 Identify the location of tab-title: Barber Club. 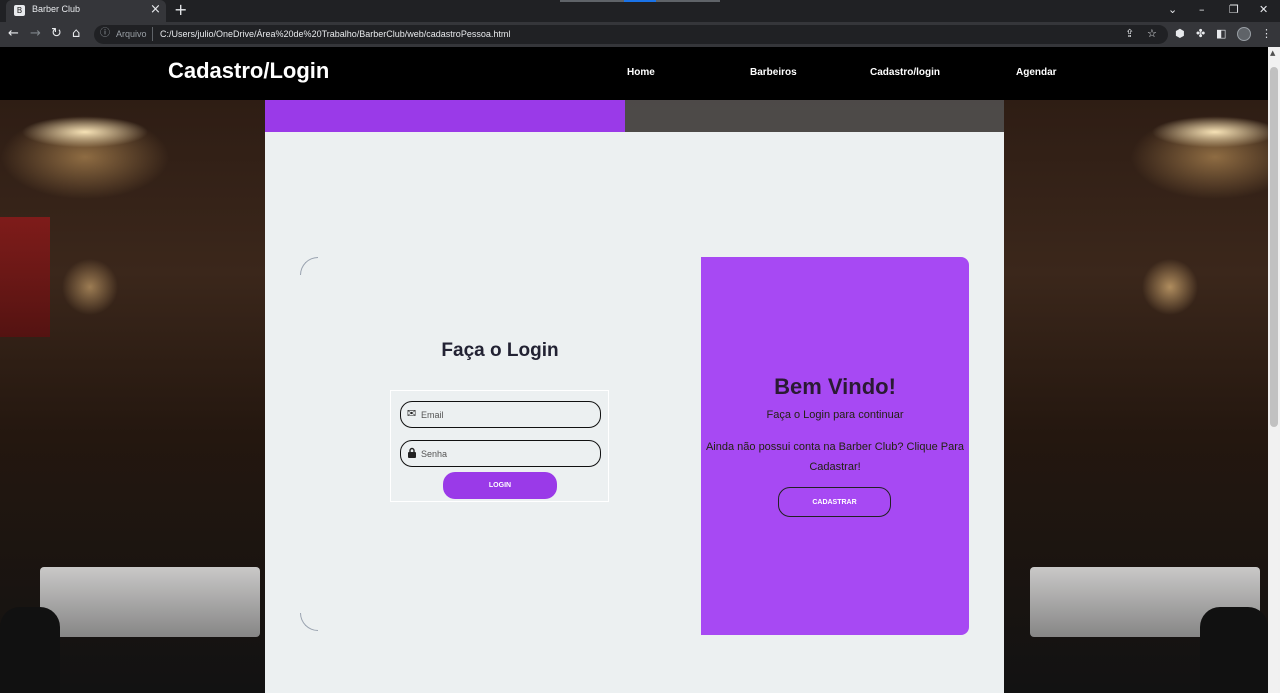
(56, 9).